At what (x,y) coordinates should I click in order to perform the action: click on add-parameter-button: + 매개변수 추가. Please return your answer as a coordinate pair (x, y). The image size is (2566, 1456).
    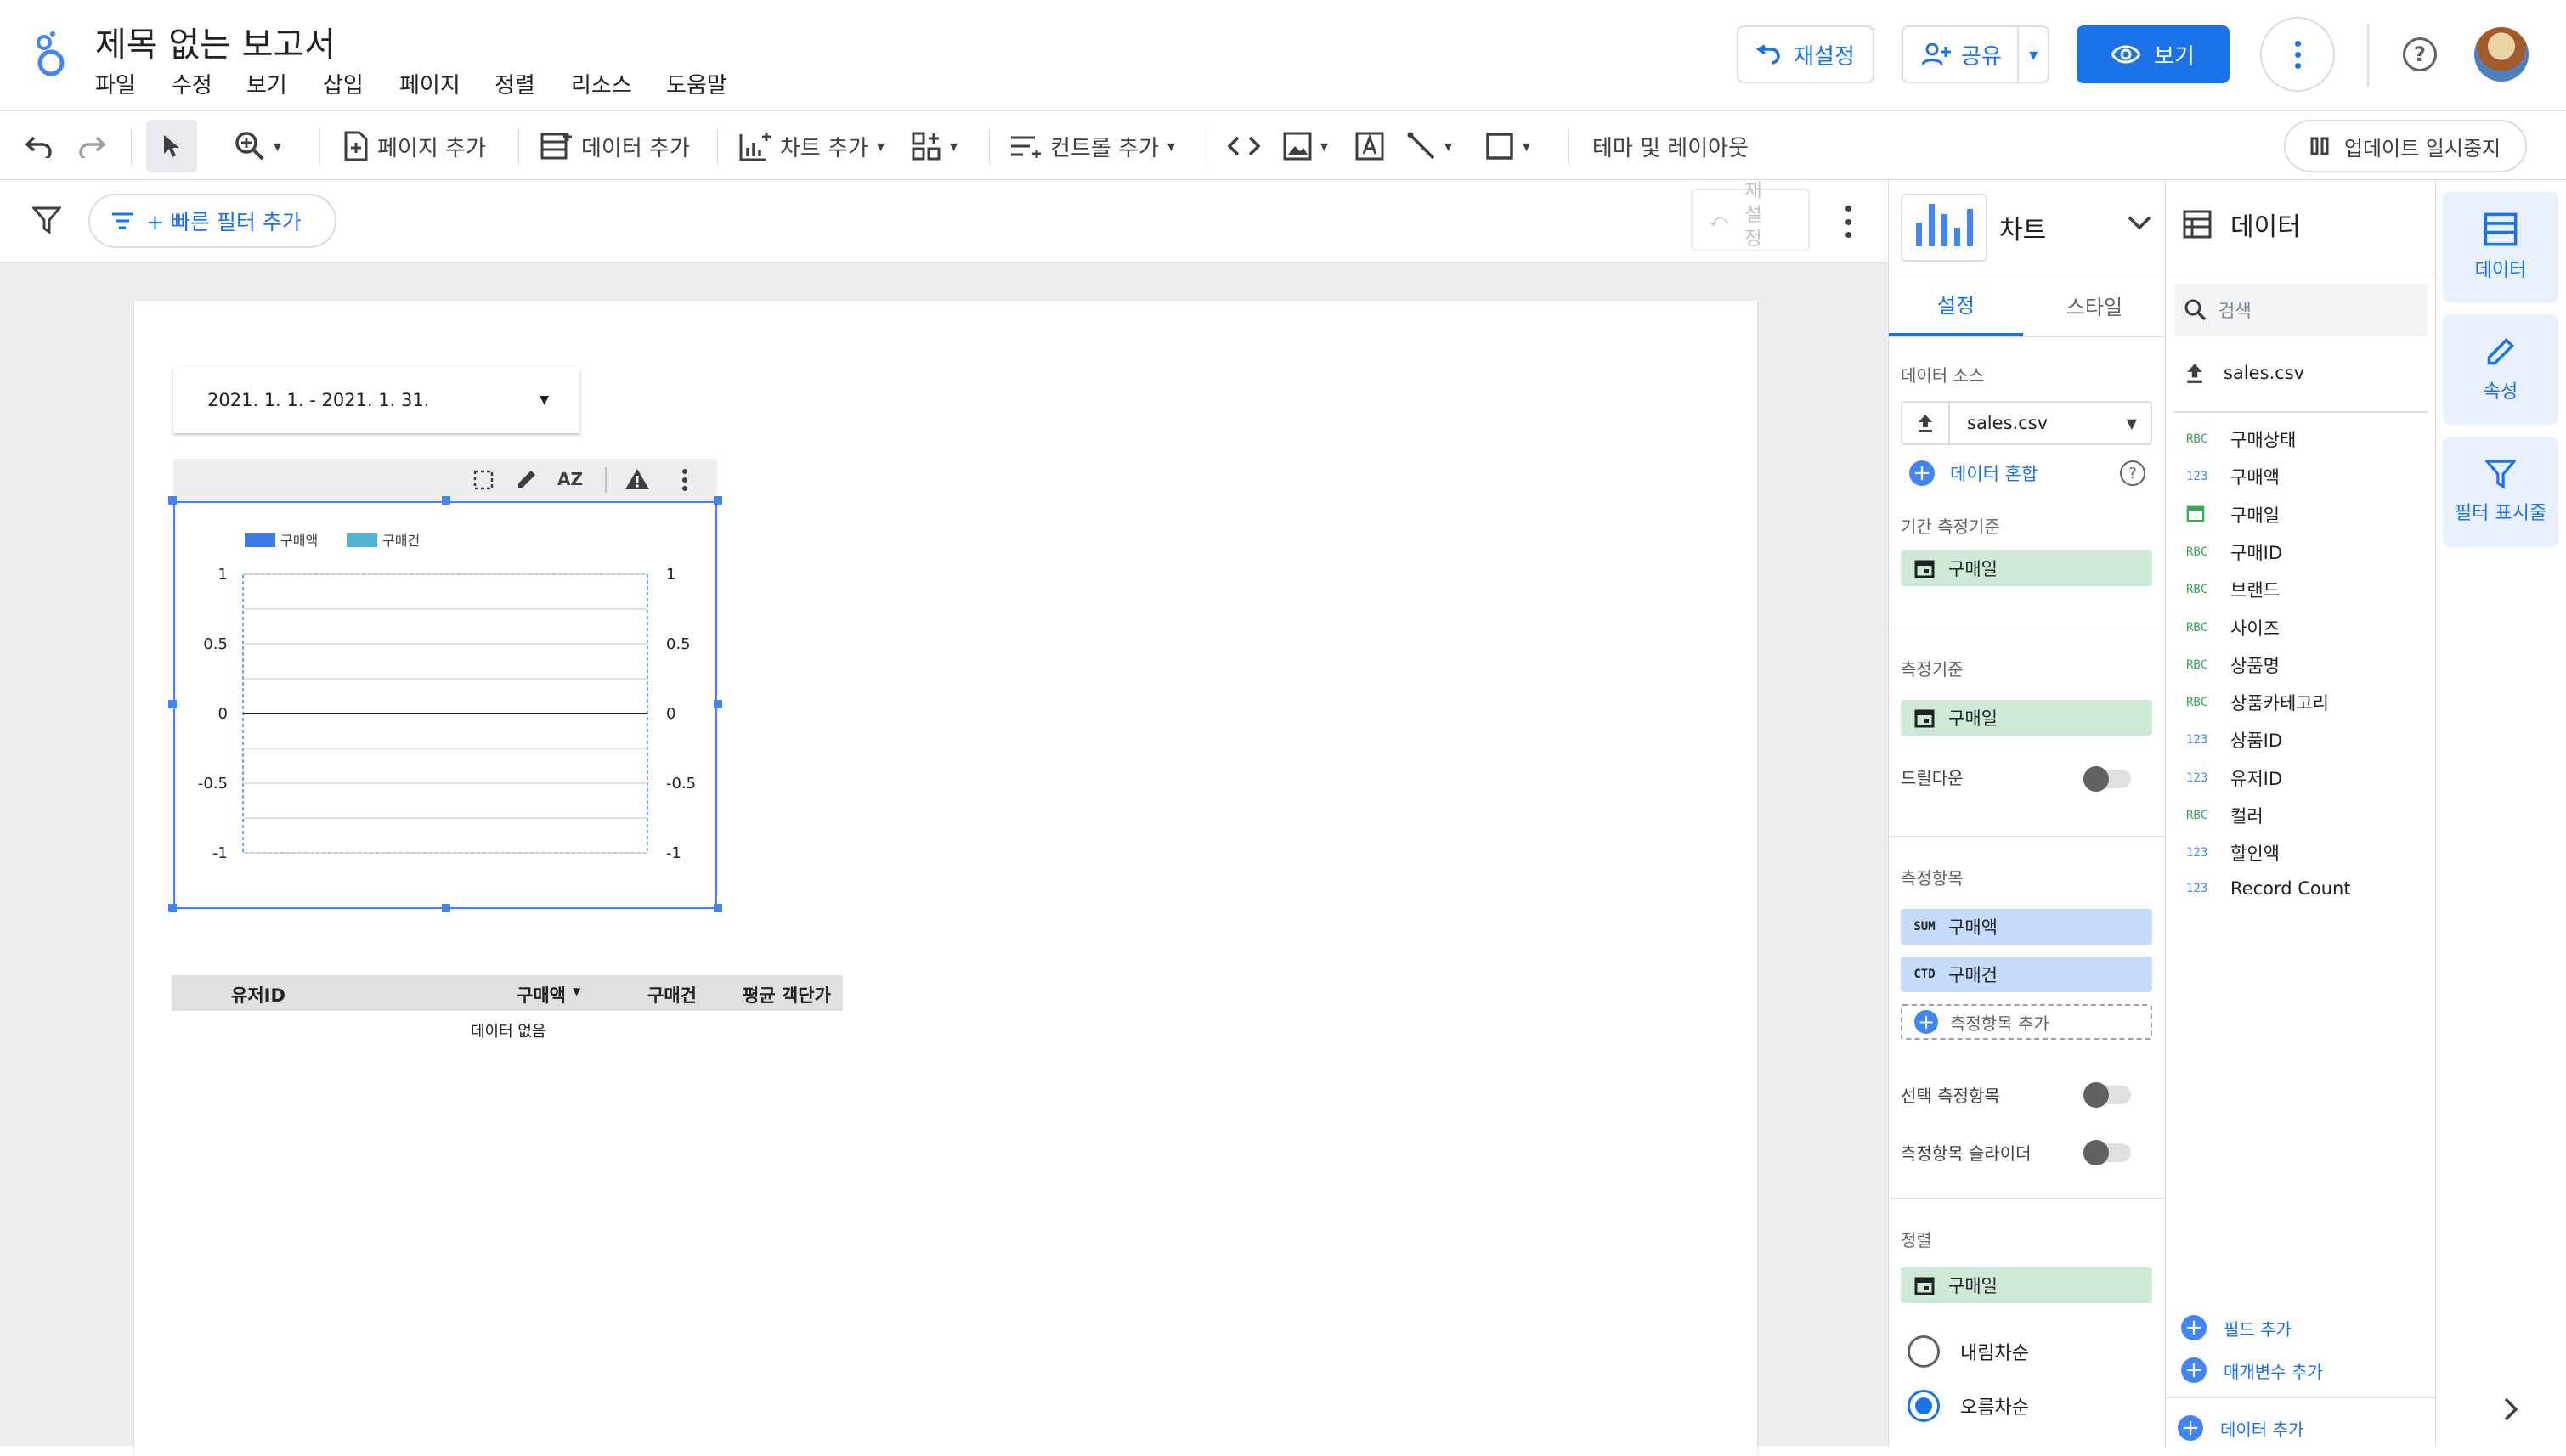
    Looking at the image, I should click on (2252, 1370).